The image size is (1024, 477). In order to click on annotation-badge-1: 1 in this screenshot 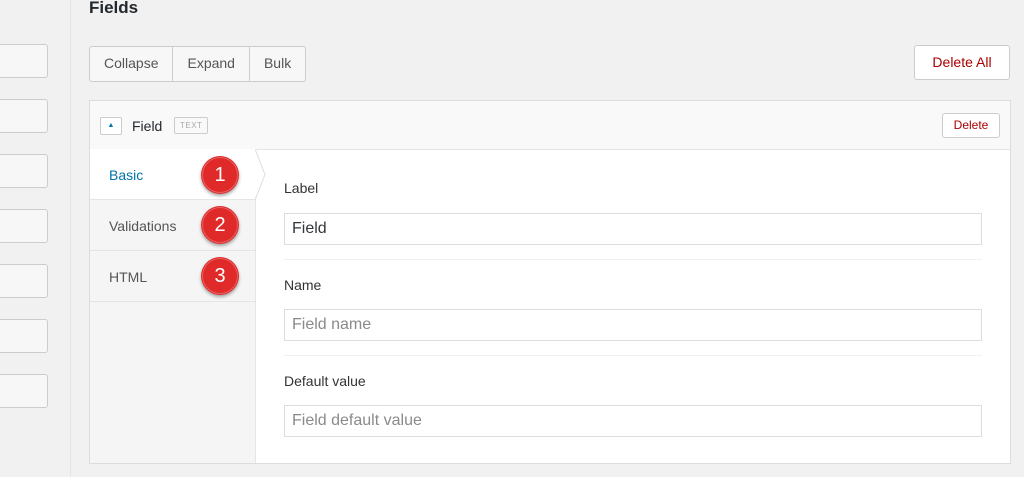, I will do `click(220, 175)`.